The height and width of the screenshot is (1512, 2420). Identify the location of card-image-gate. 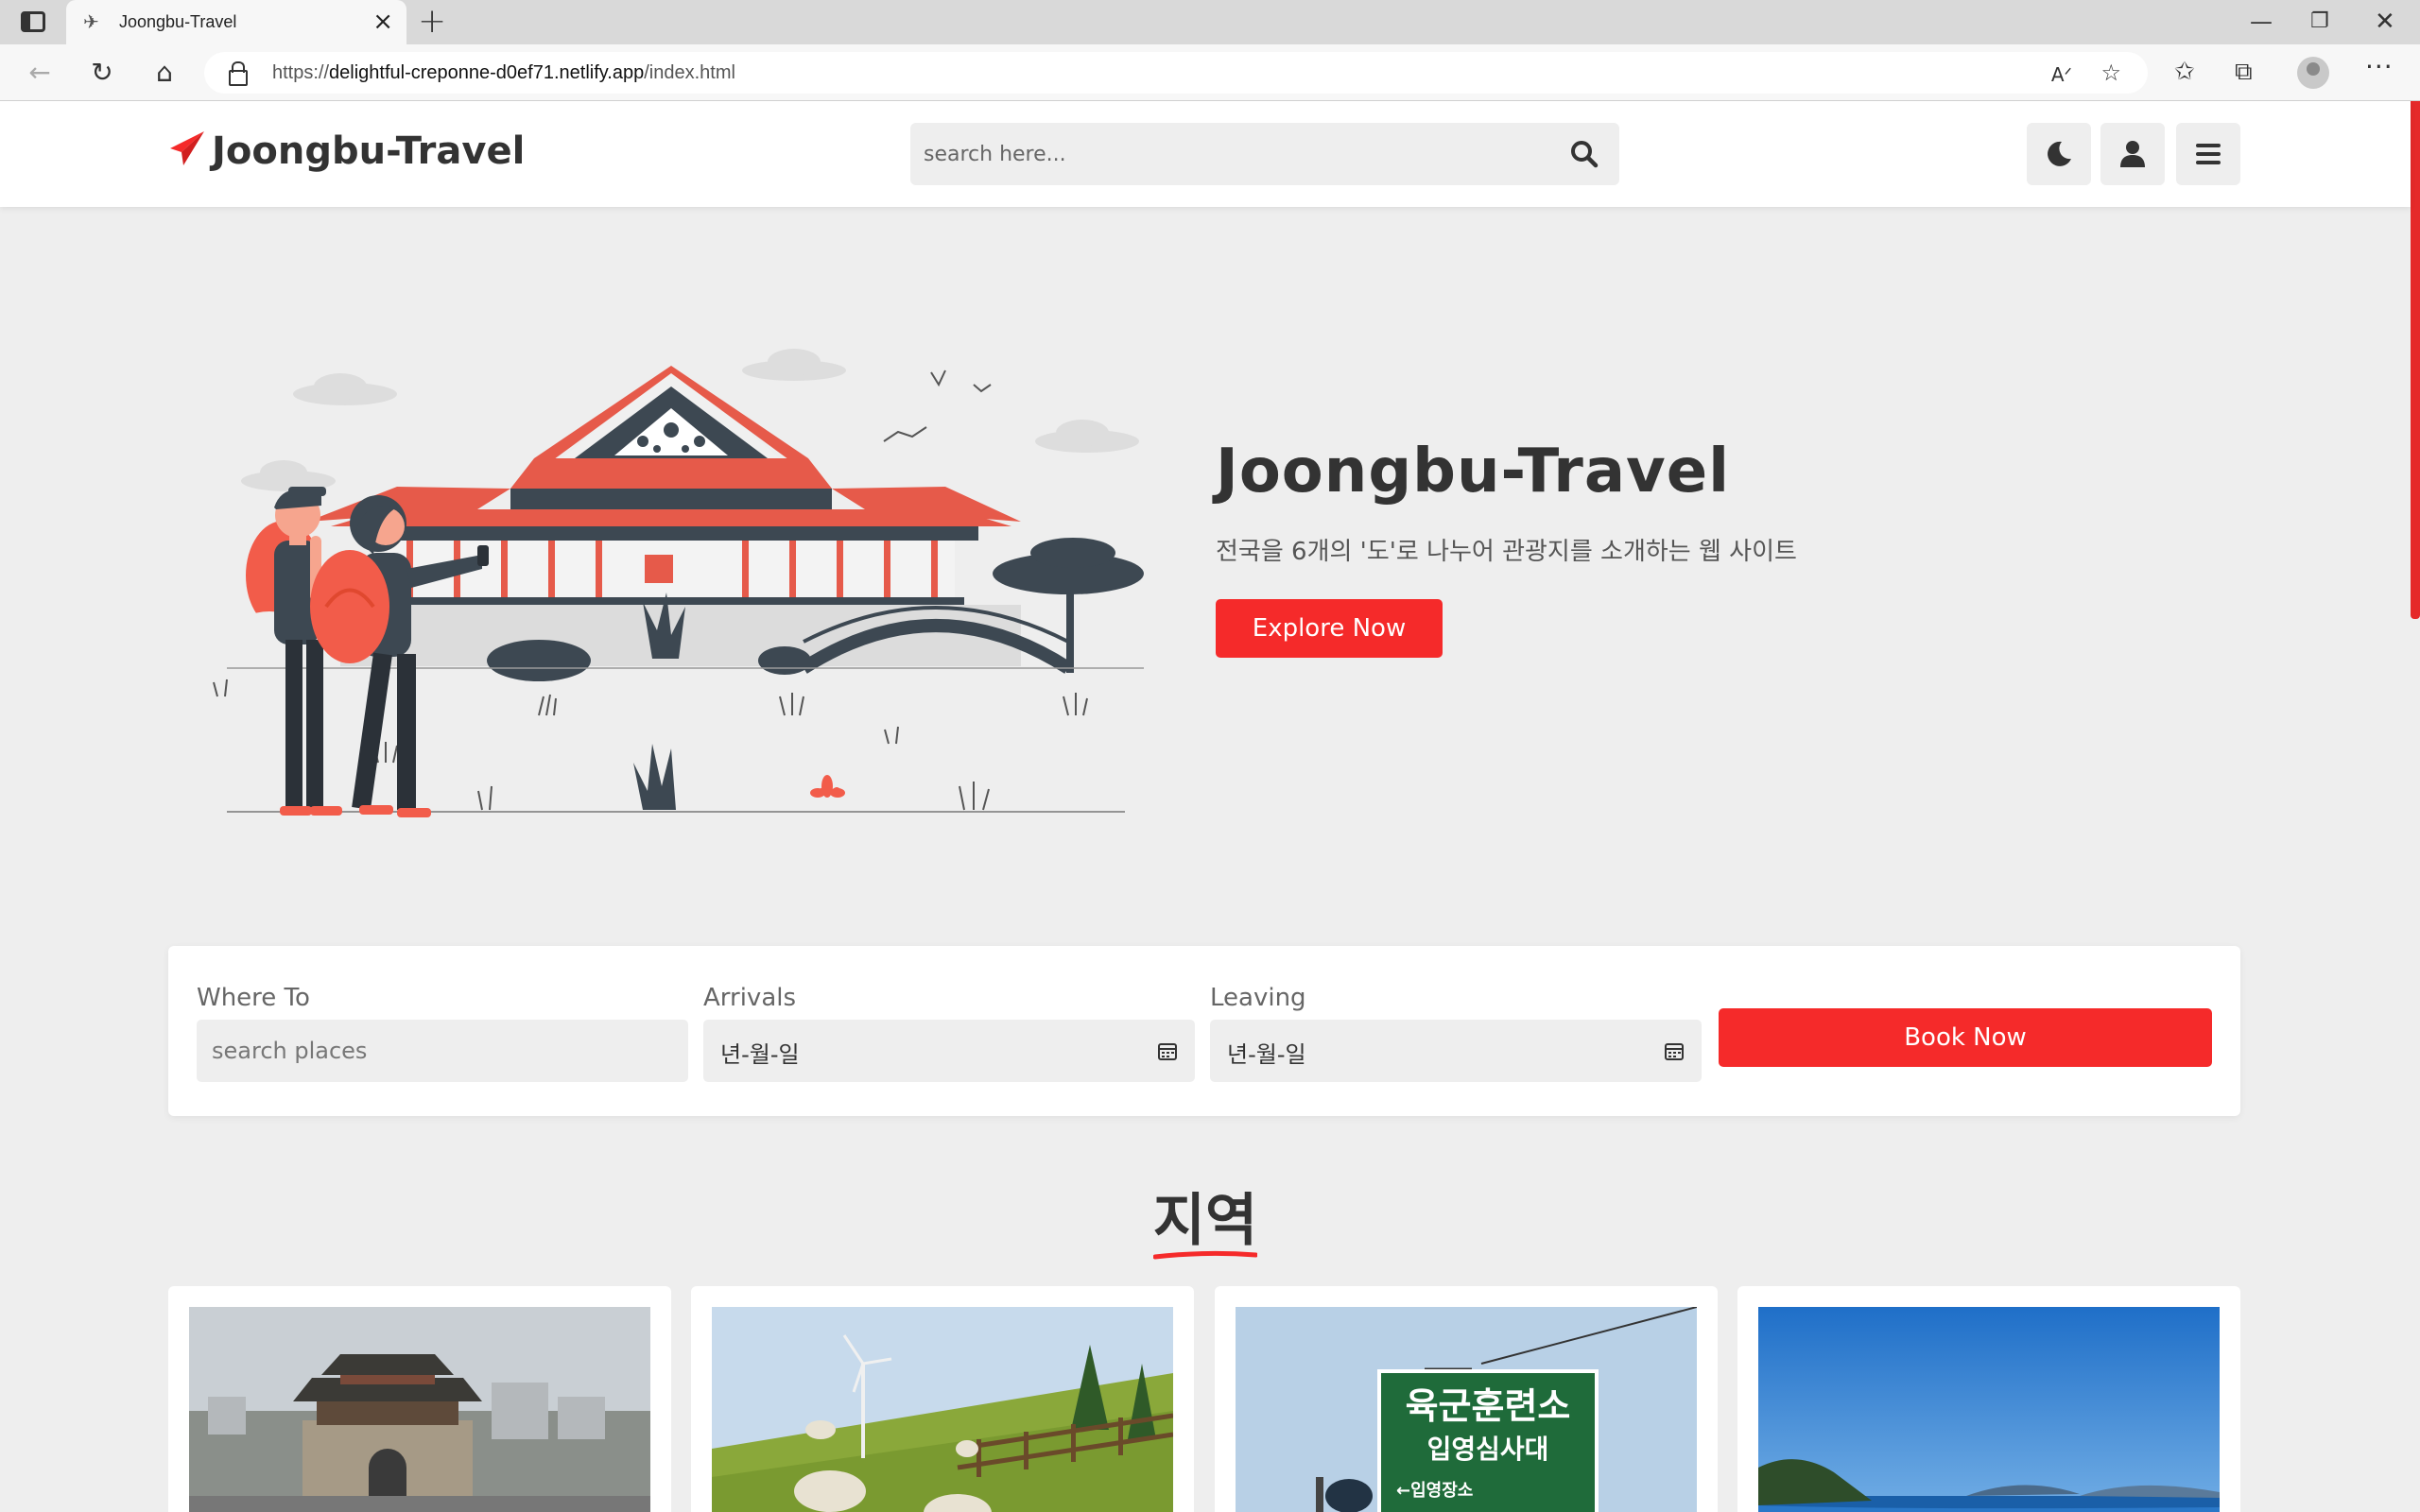
(419, 1409).